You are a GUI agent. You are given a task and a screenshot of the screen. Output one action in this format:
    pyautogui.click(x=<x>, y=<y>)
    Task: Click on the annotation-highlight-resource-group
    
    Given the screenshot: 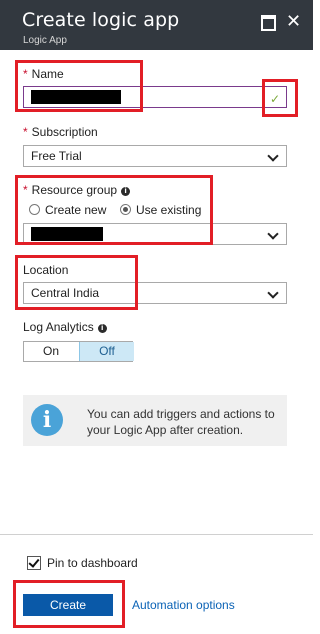 What is the action you would take?
    pyautogui.click(x=114, y=210)
    